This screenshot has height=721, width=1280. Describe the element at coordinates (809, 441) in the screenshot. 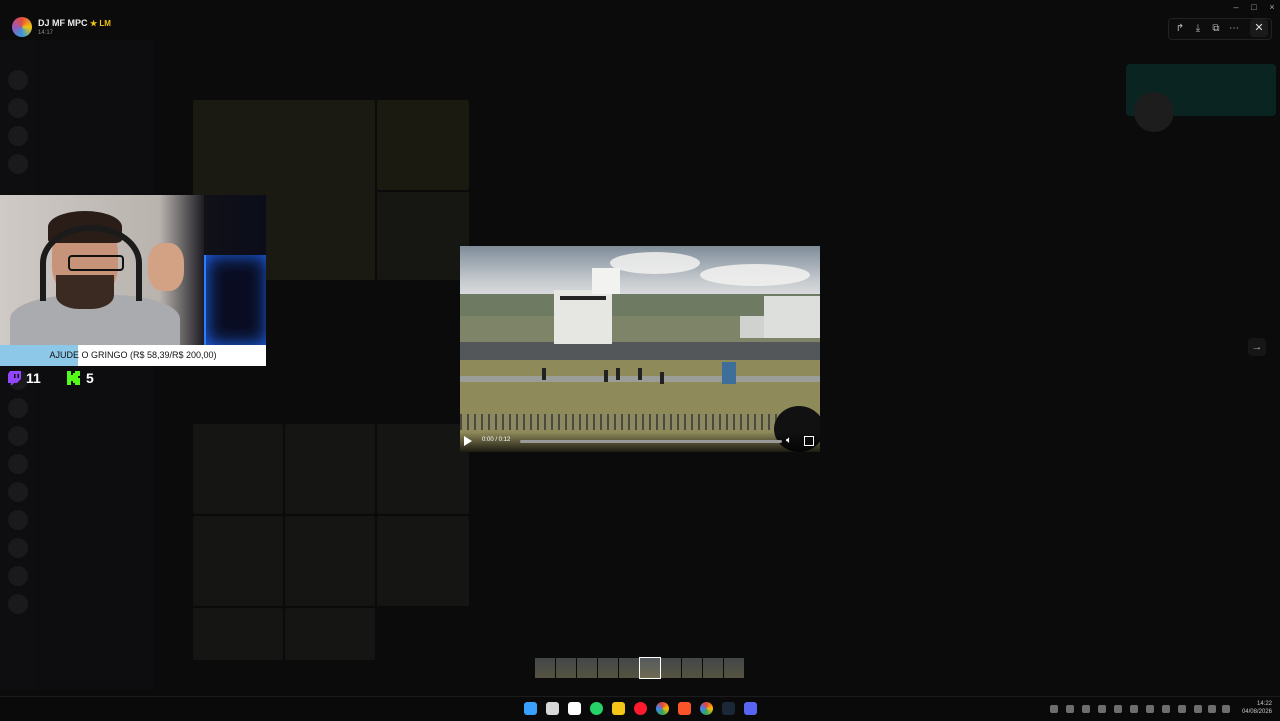

I see `fullscreen-icon` at that location.